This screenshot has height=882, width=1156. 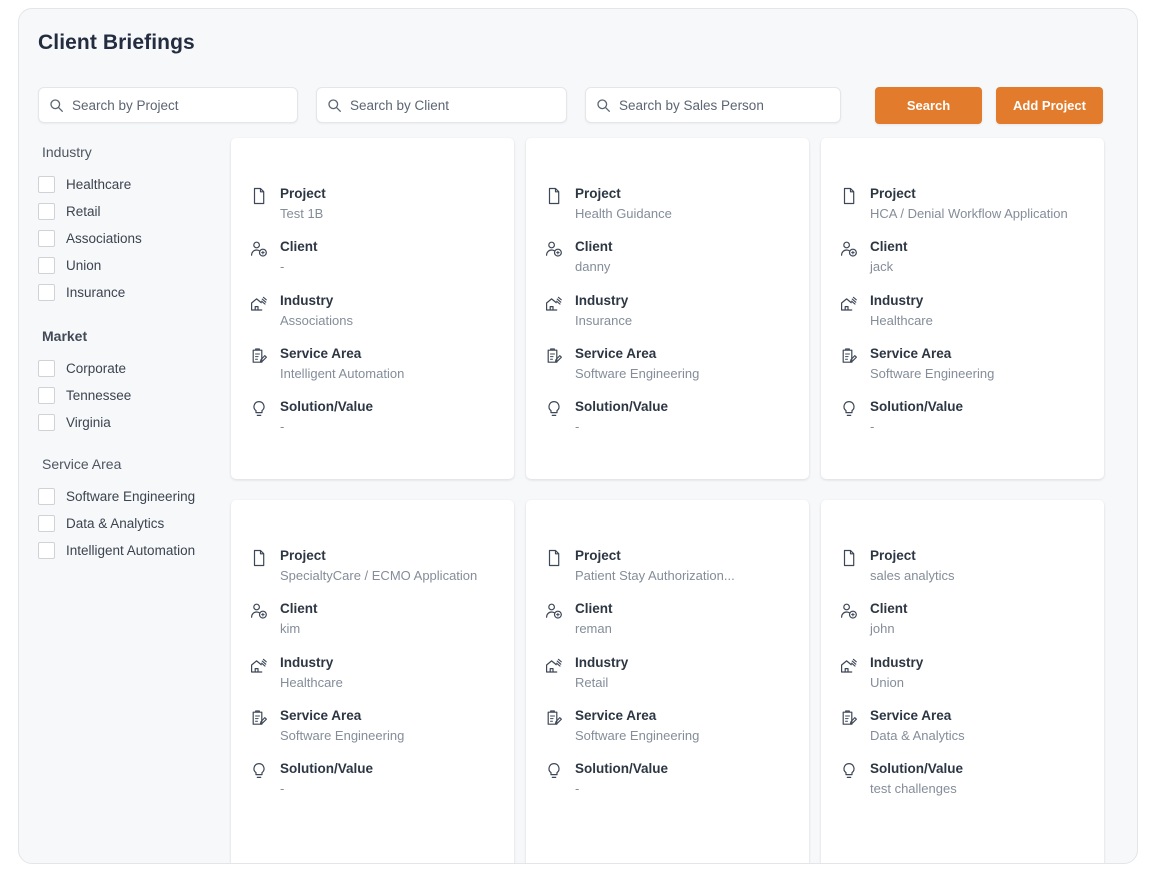 I want to click on card-field-value: Test 1B, so click(x=302, y=213).